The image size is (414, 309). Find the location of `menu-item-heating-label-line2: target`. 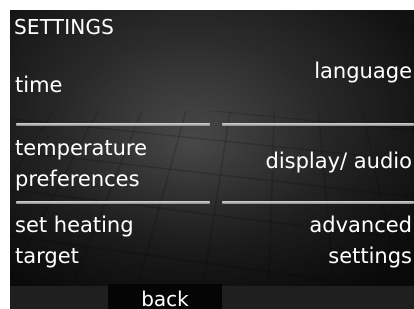

menu-item-heating-label-line2: target is located at coordinates (47, 256).